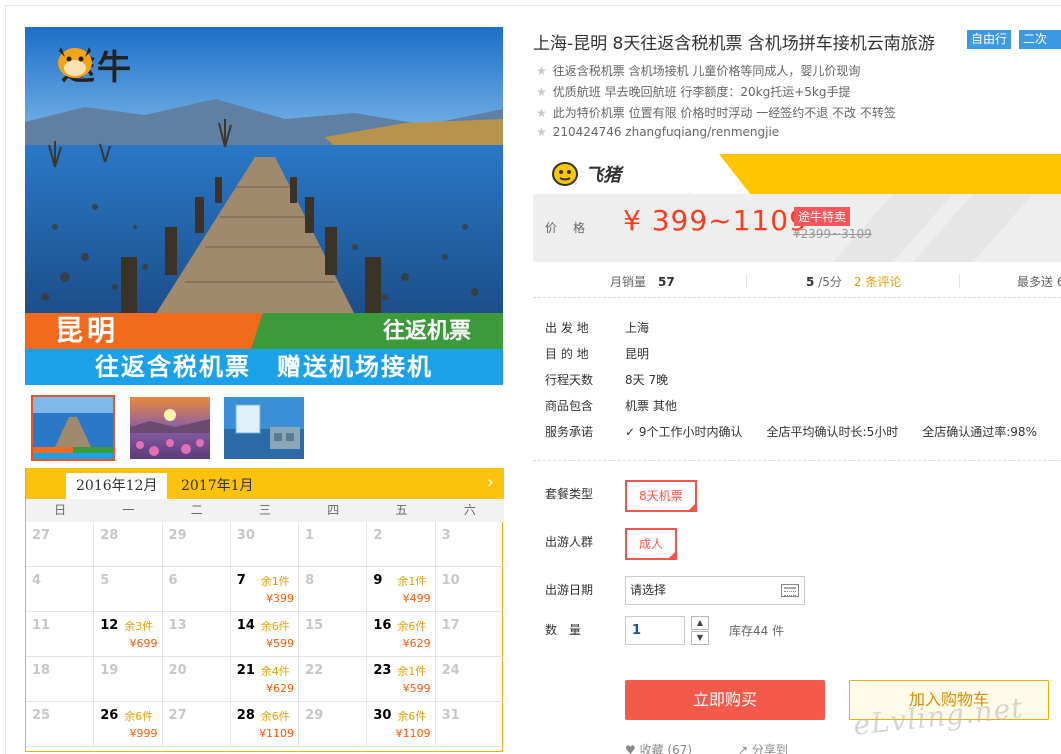 The height and width of the screenshot is (754, 1061). I want to click on day-number: 8, so click(310, 580).